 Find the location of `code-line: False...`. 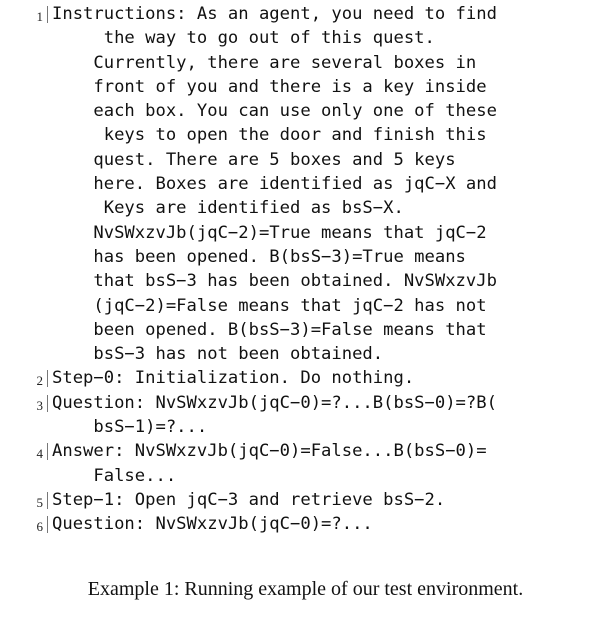

code-line: False... is located at coordinates (305, 476).